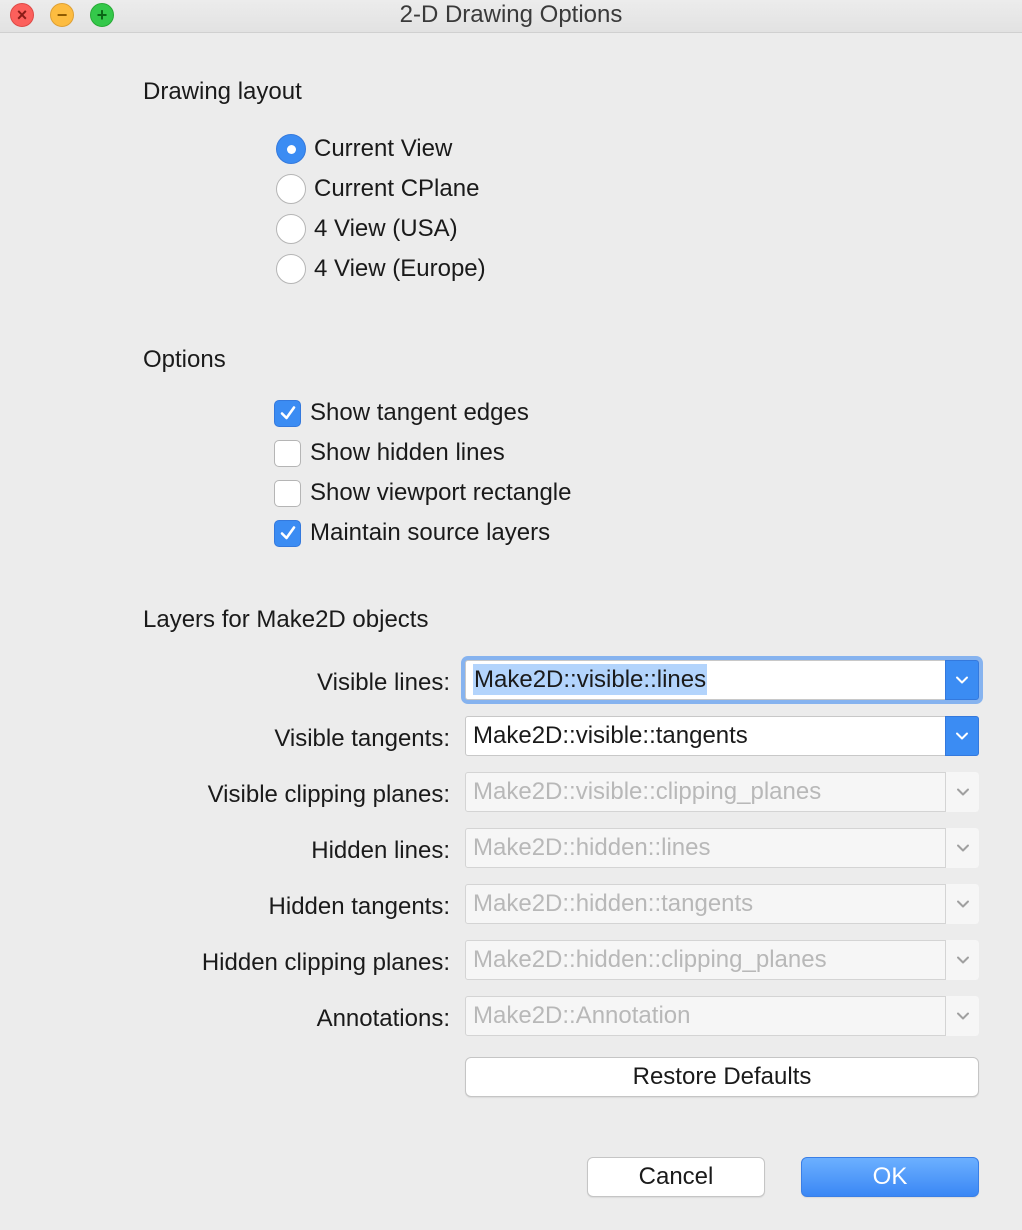 The height and width of the screenshot is (1230, 1022). What do you see at coordinates (890, 1177) in the screenshot?
I see `ok-button: OK` at bounding box center [890, 1177].